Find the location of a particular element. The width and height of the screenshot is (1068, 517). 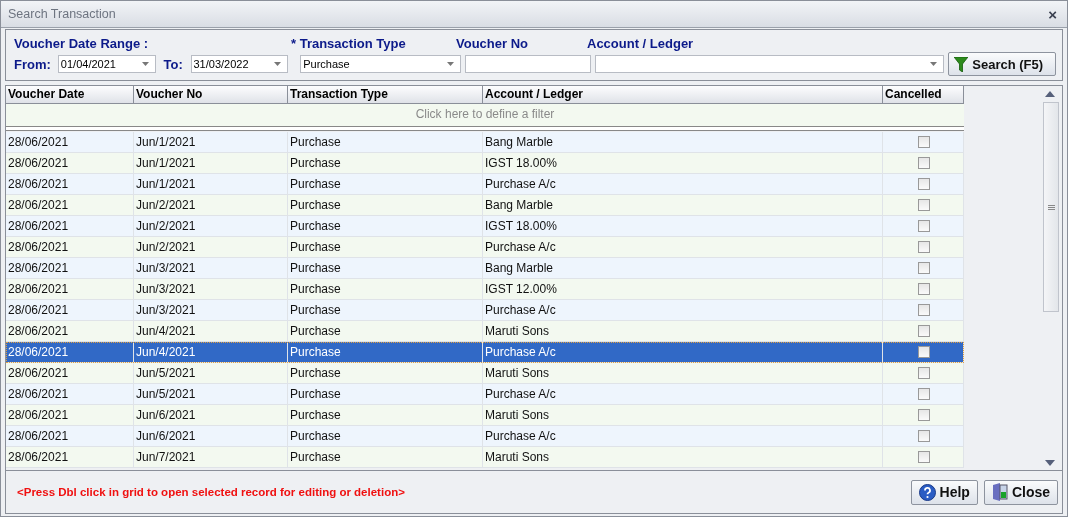

close-button: Close is located at coordinates (1020, 492).